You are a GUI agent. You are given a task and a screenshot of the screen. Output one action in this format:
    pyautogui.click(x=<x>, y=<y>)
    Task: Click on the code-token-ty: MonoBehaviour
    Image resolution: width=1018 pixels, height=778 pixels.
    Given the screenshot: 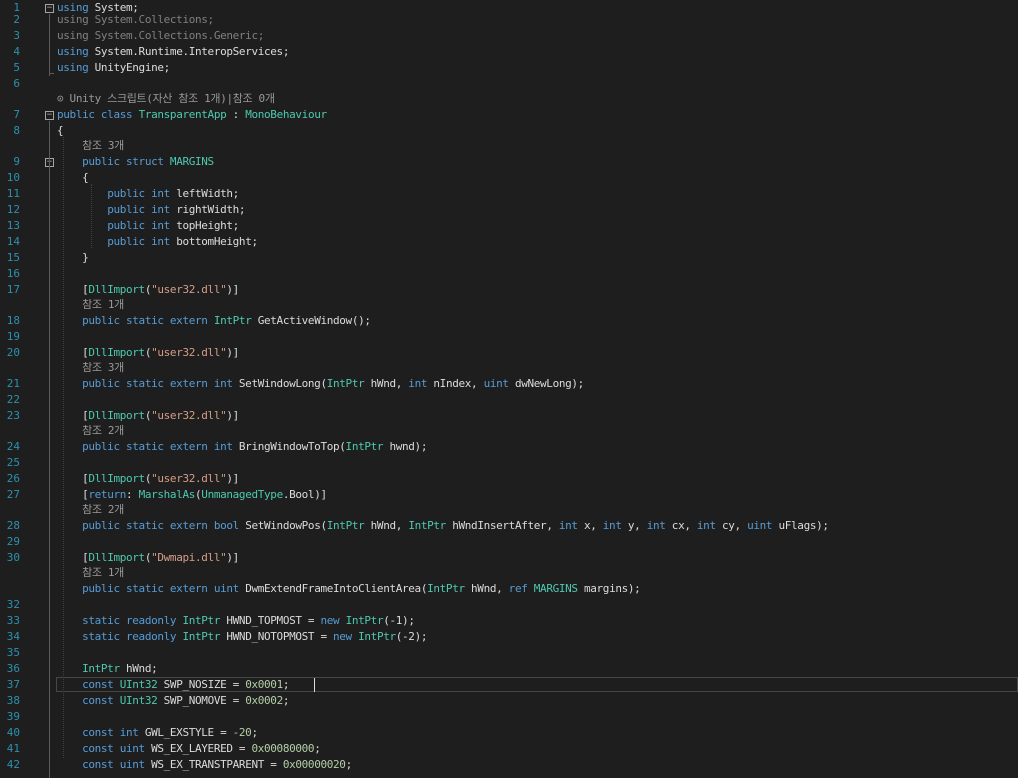 What is the action you would take?
    pyautogui.click(x=286, y=114)
    